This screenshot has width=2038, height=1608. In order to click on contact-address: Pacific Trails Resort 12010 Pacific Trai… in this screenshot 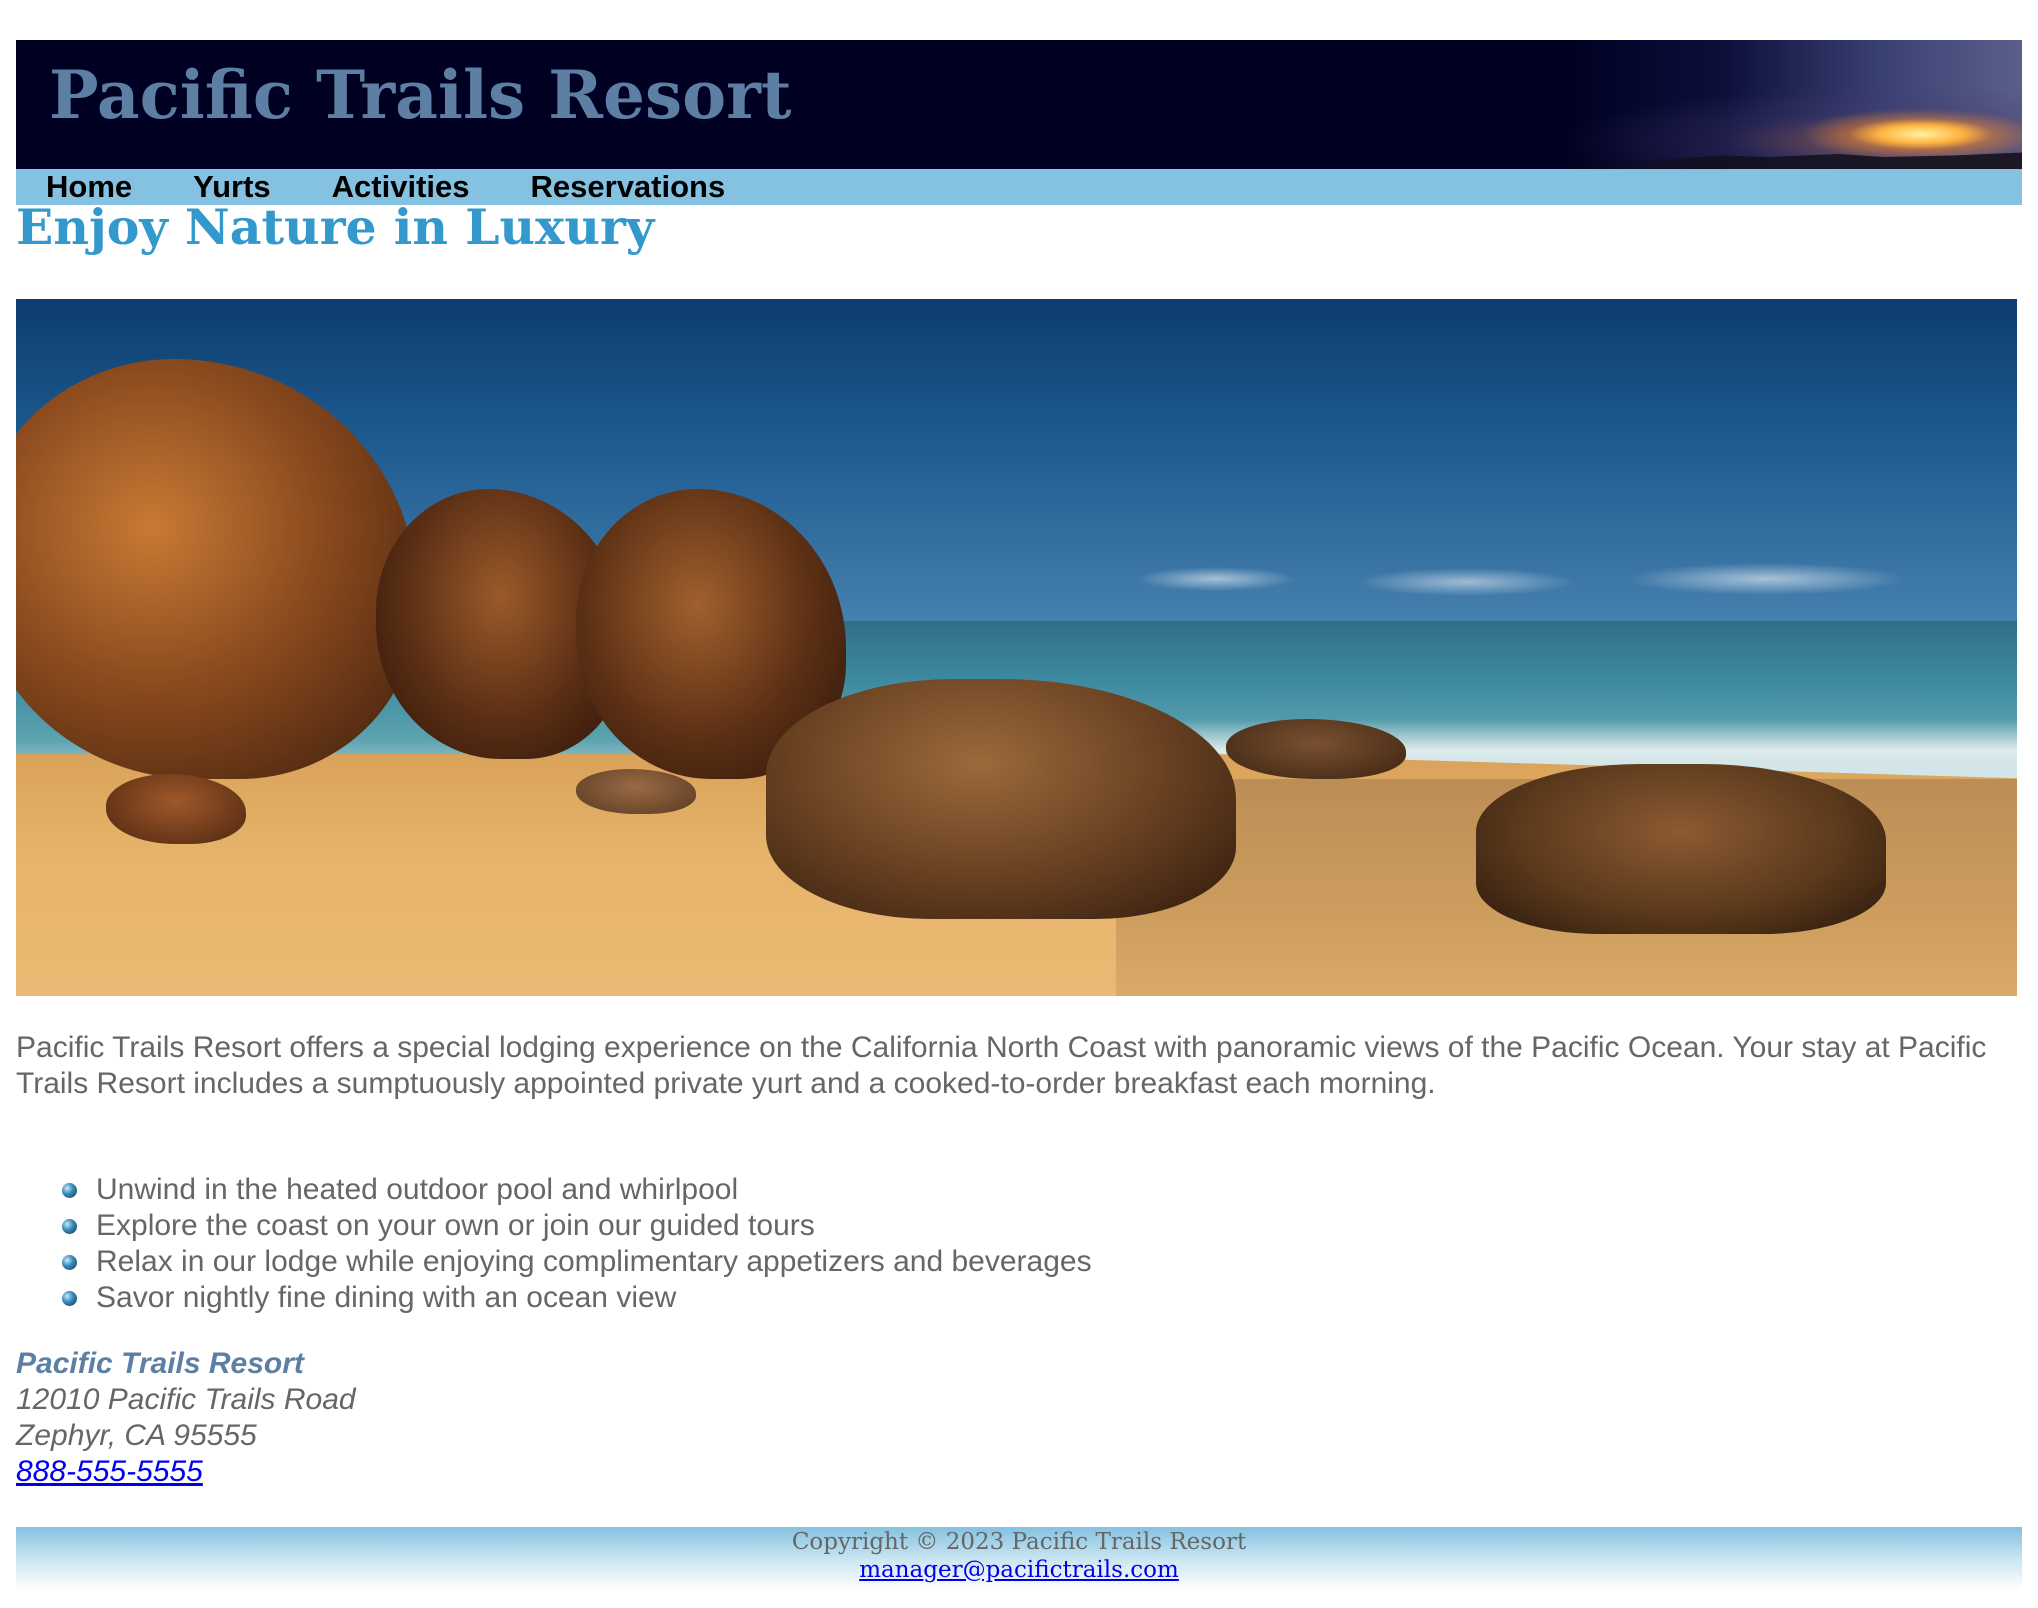, I will do `click(186, 1418)`.